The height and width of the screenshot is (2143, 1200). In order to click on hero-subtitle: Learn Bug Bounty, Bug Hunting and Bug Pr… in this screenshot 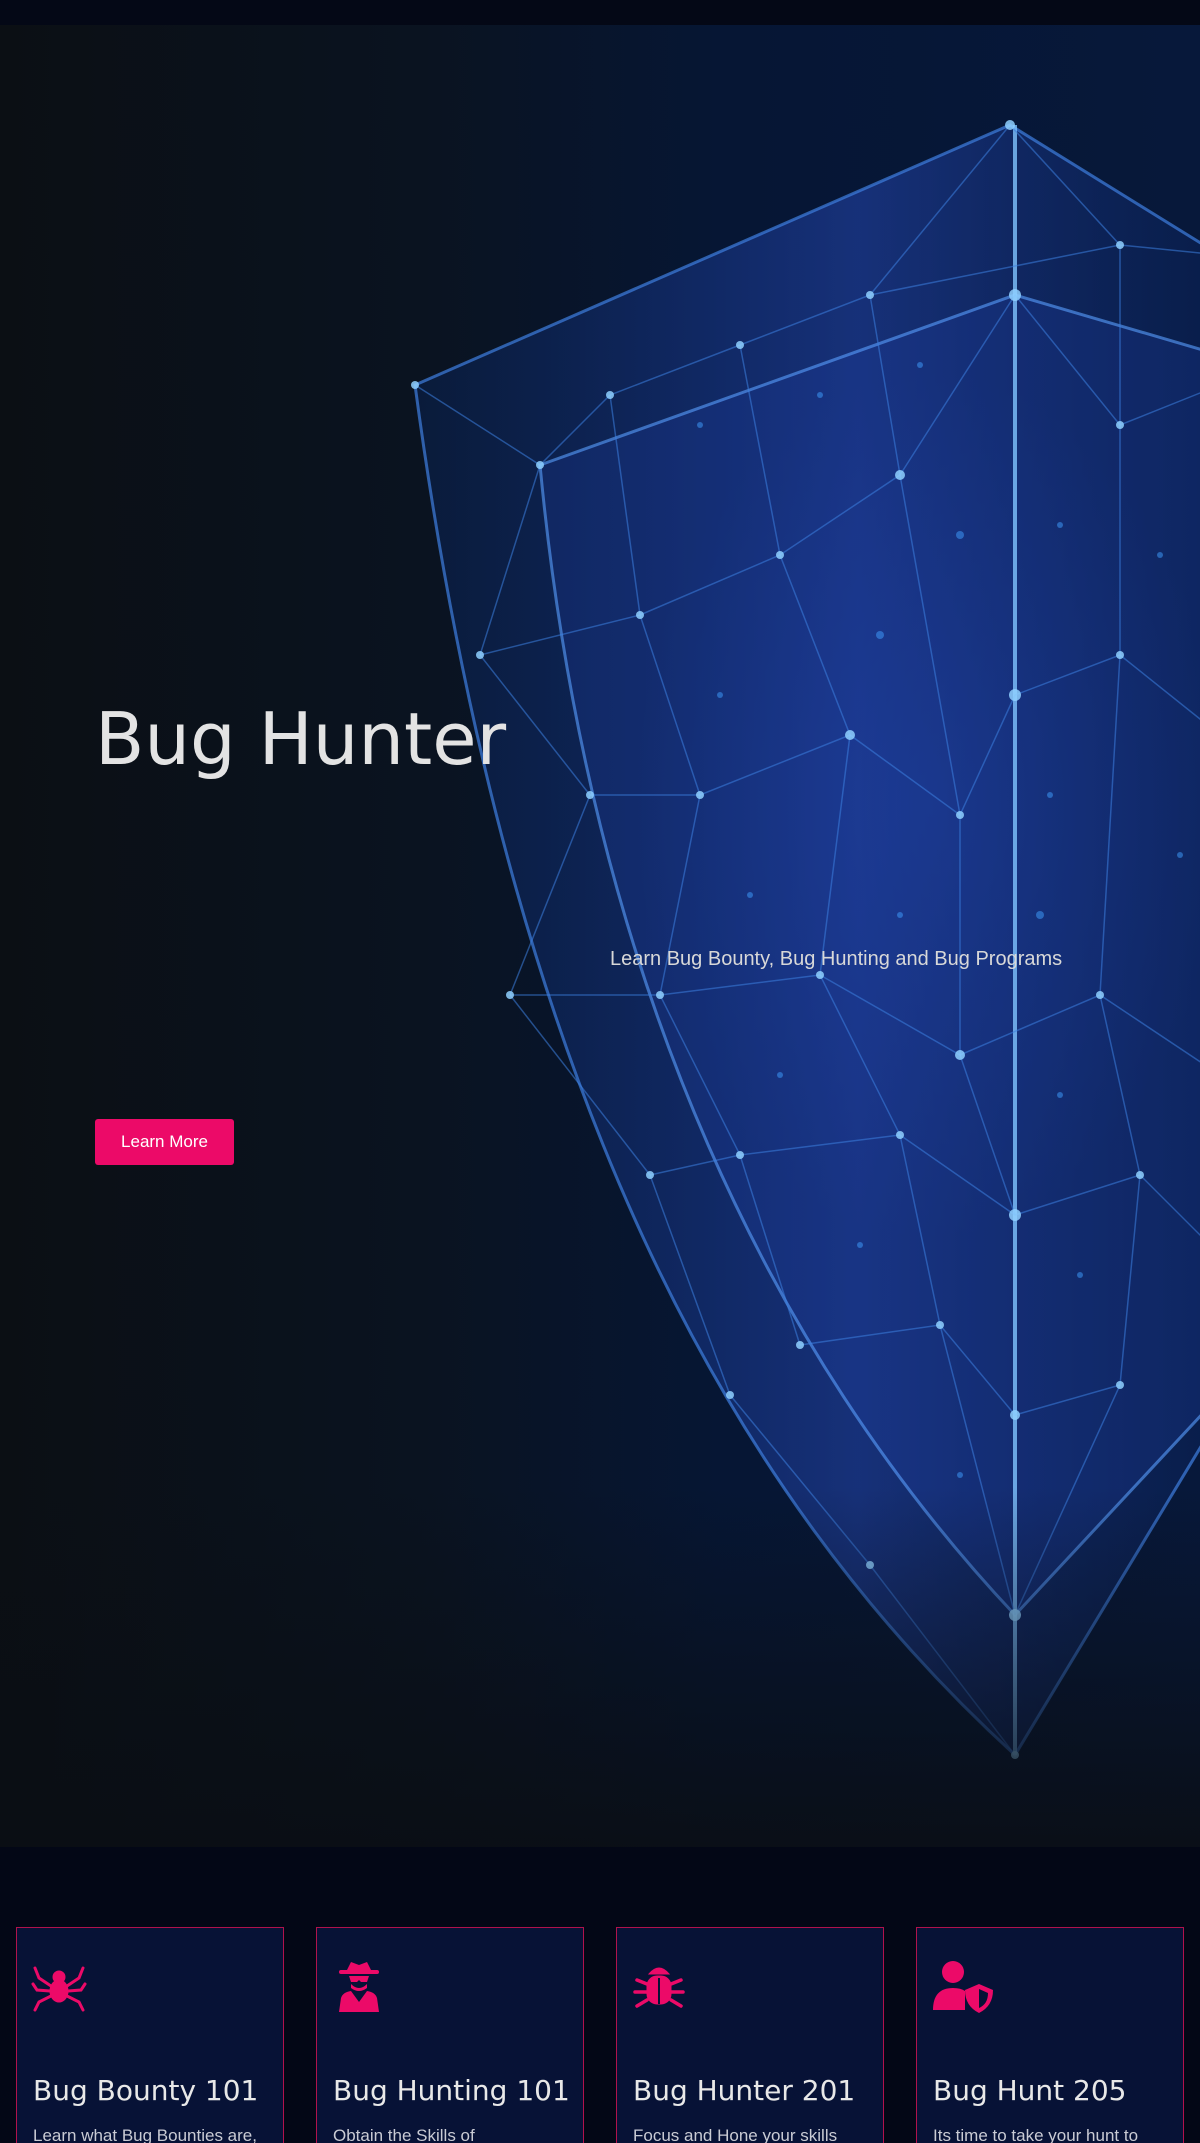, I will do `click(836, 959)`.